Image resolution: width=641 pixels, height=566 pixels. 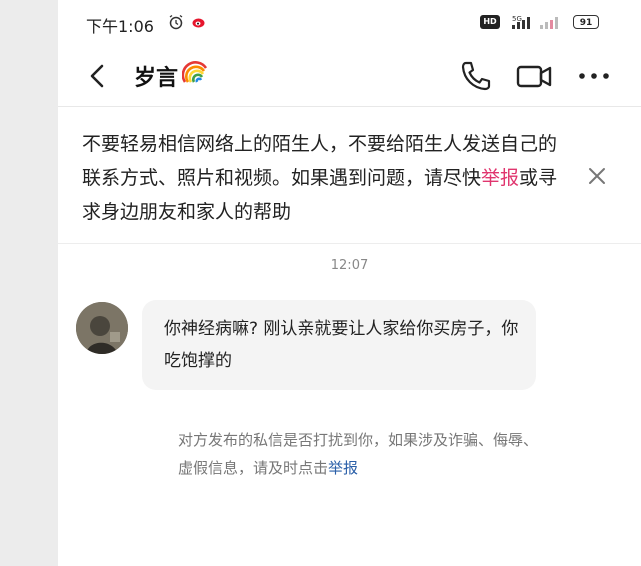 What do you see at coordinates (597, 176) in the screenshot?
I see `close-icon` at bounding box center [597, 176].